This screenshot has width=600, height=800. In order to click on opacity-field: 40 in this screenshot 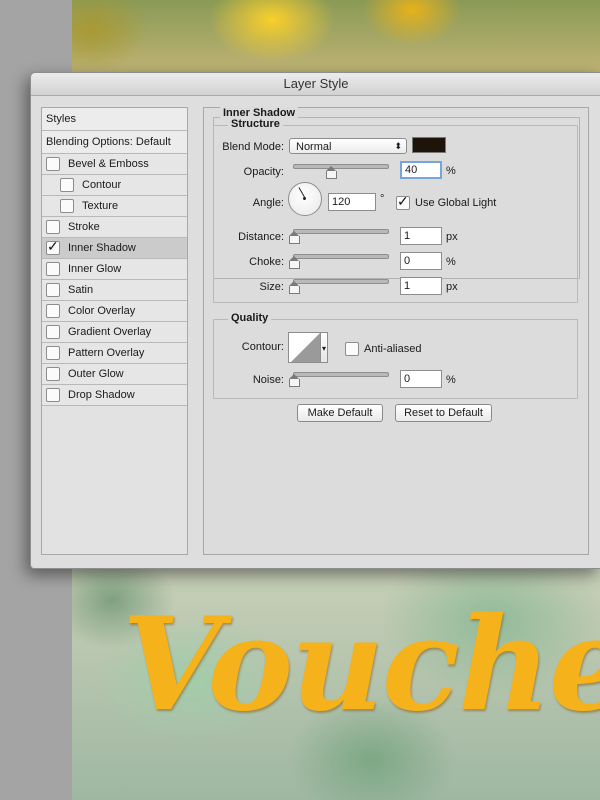, I will do `click(421, 170)`.